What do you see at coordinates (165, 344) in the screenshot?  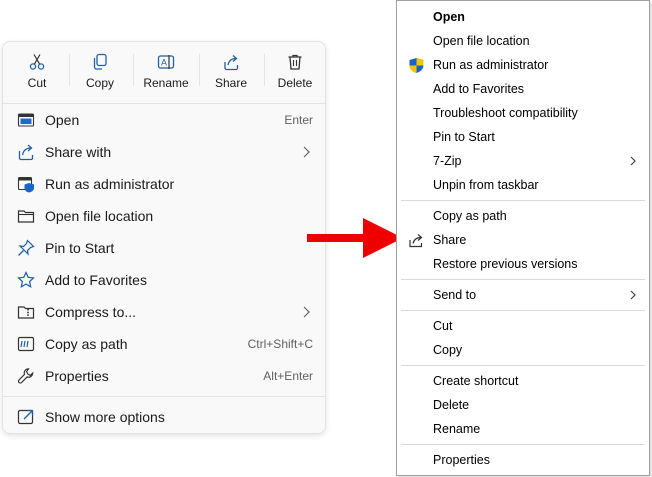 I see `menu-item-copy-as-path: Copy as path Ctrl+Shift+C` at bounding box center [165, 344].